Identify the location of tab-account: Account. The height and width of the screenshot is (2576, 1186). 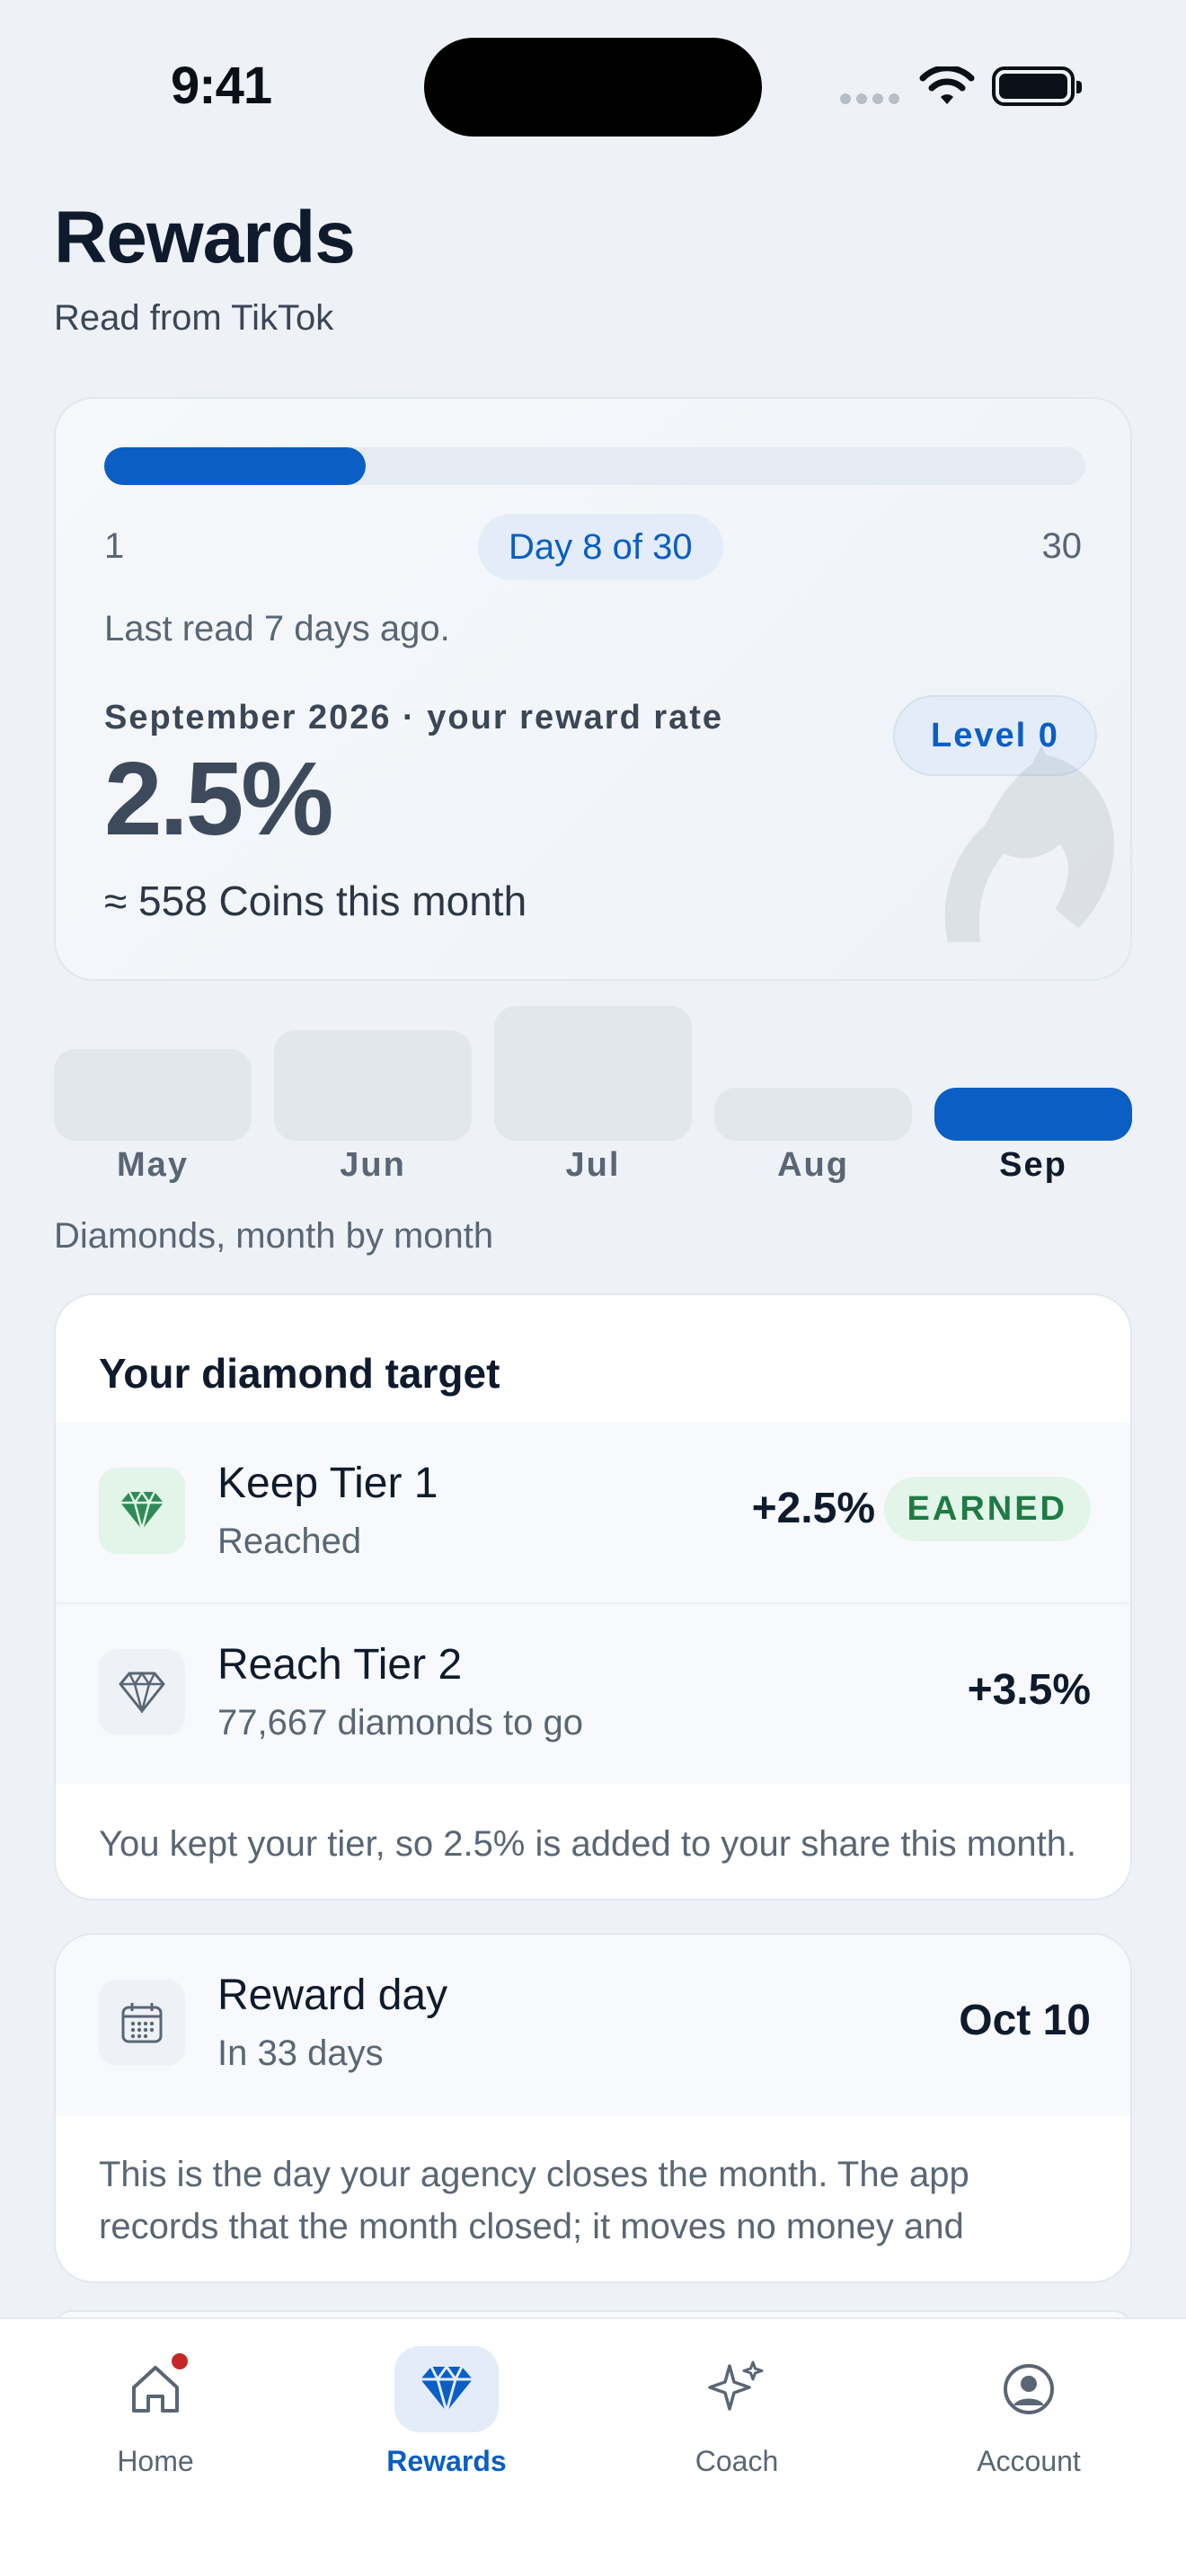
(1029, 2412).